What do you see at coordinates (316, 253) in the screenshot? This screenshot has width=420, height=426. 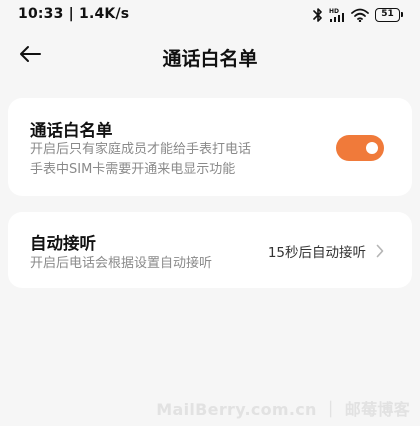 I see `auto-answer-value: 15秒后自动接听` at bounding box center [316, 253].